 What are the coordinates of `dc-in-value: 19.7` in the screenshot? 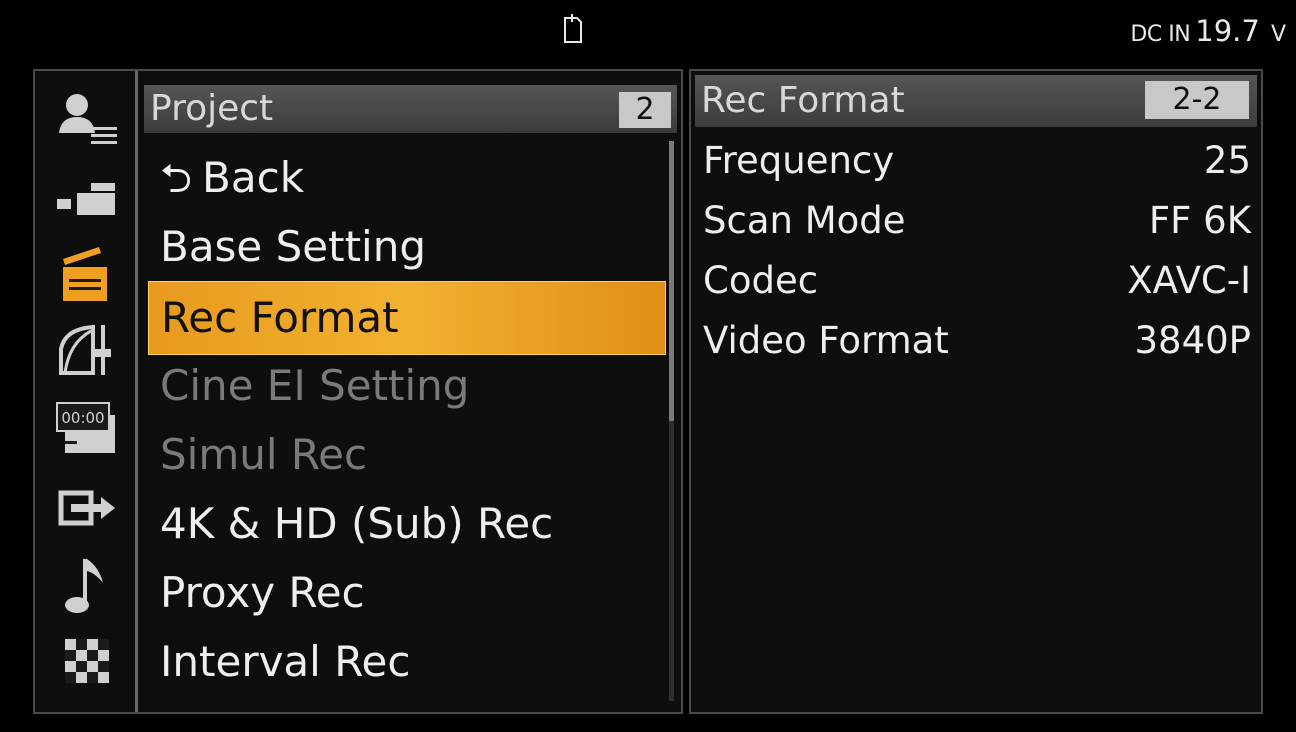 It's located at (1227, 31).